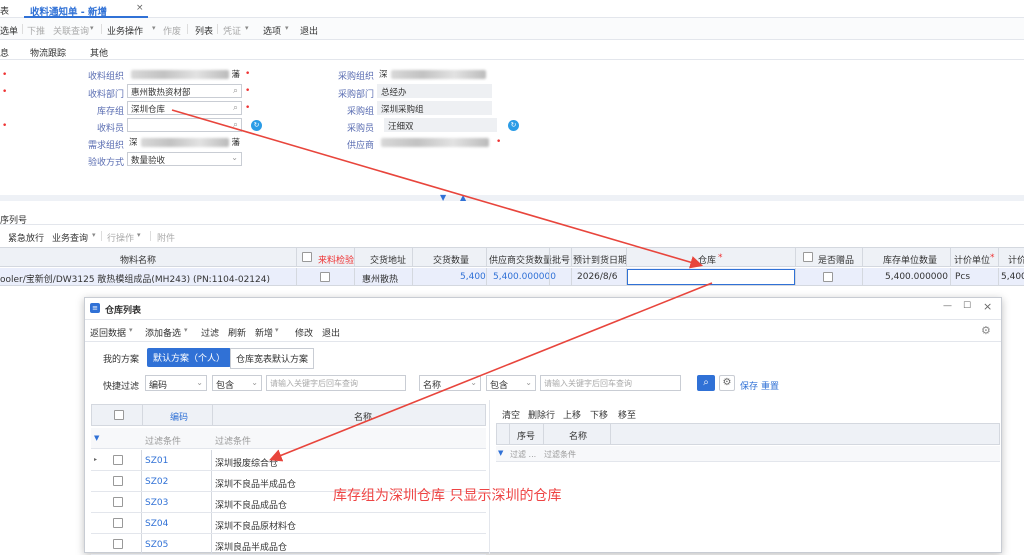 Image resolution: width=1024 pixels, height=555 pixels. Describe the element at coordinates (125, 30) in the screenshot. I see `toolbar-business-ops: 业务操作` at that location.